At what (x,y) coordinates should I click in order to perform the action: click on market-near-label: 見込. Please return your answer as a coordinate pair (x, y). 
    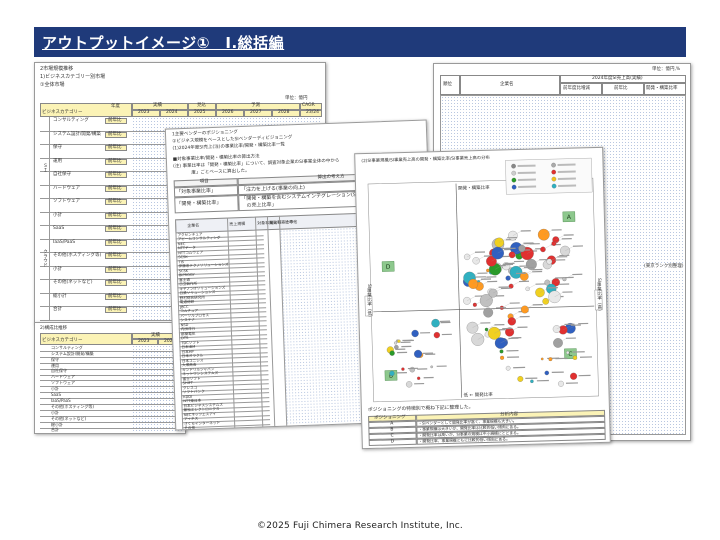
    Looking at the image, I should click on (201, 105).